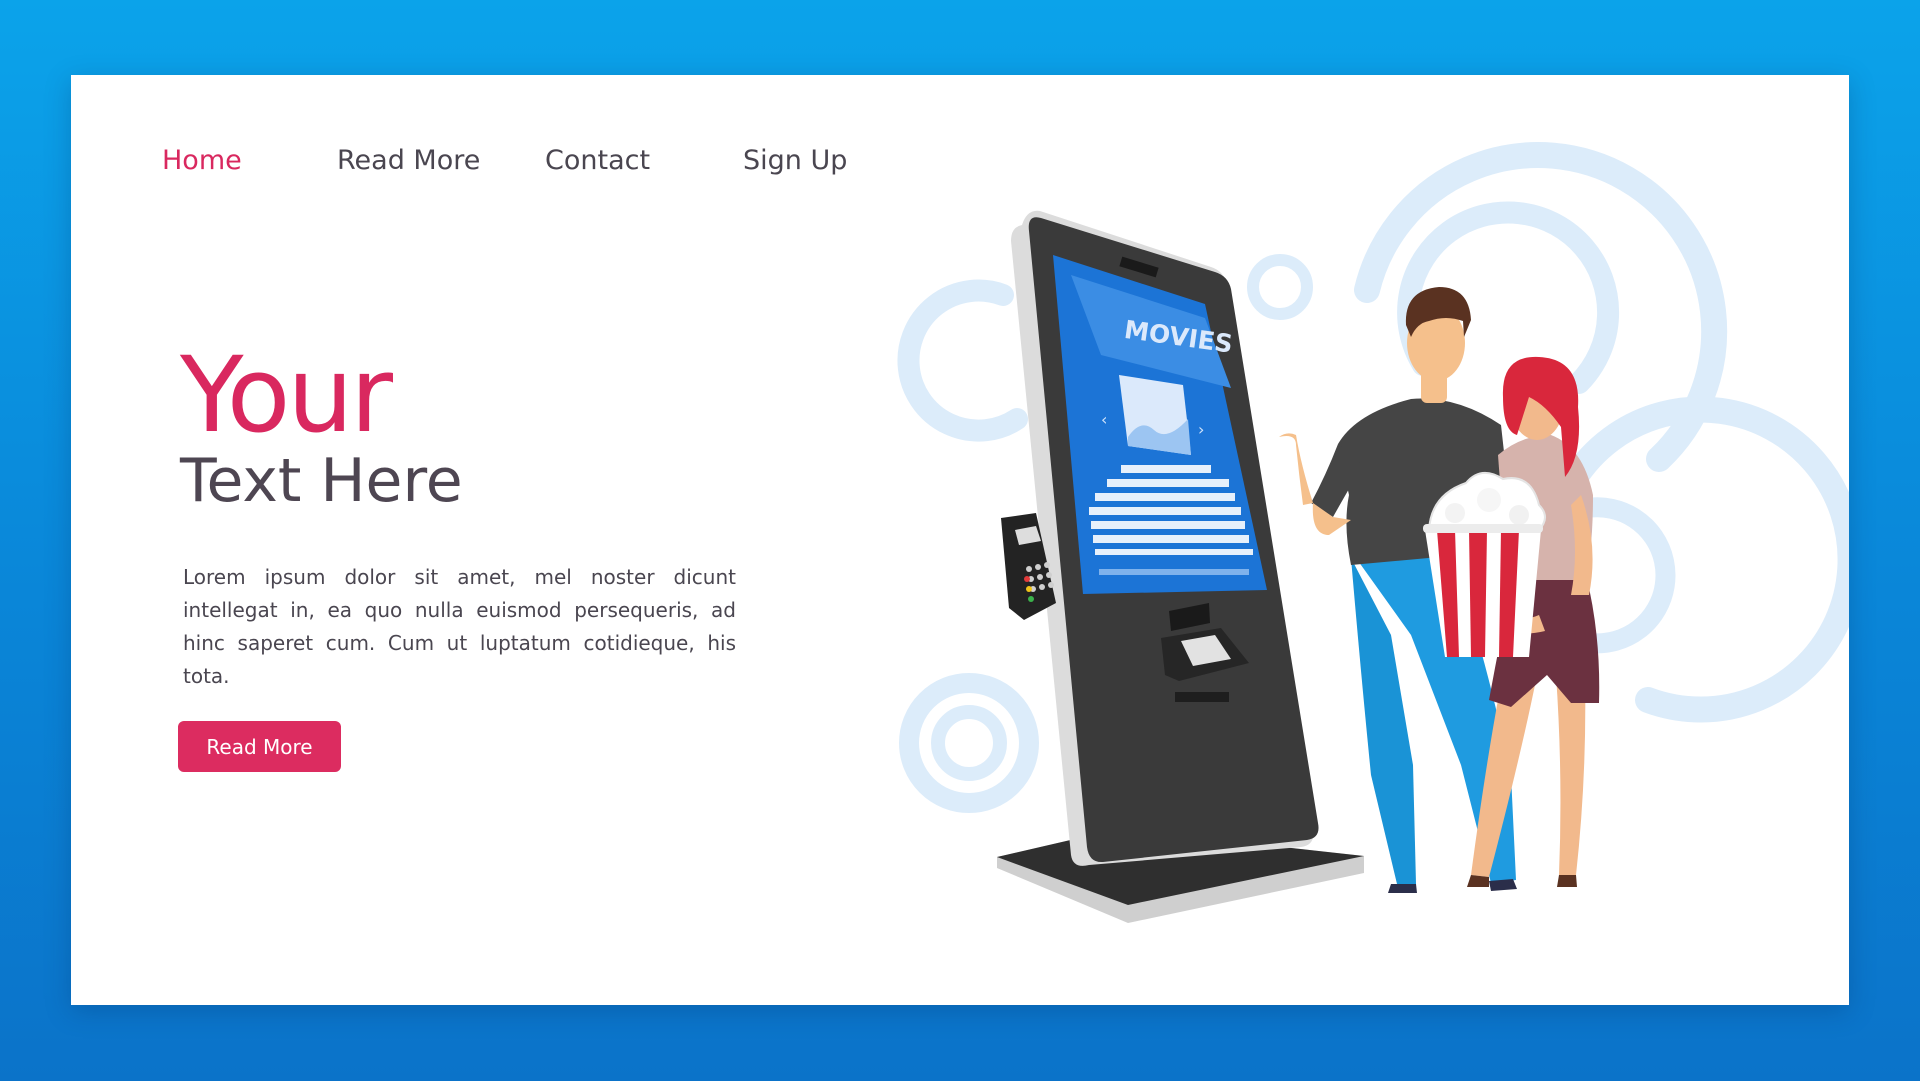 This screenshot has width=1920, height=1081. I want to click on chevron-left-icon: ‹, so click(1104, 419).